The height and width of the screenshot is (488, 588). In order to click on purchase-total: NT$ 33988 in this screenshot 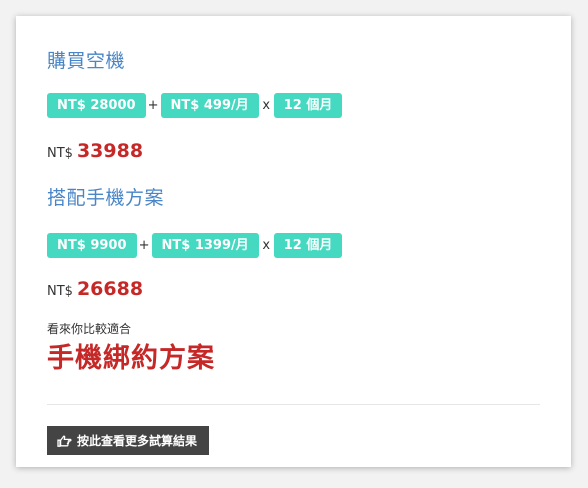, I will do `click(95, 151)`.